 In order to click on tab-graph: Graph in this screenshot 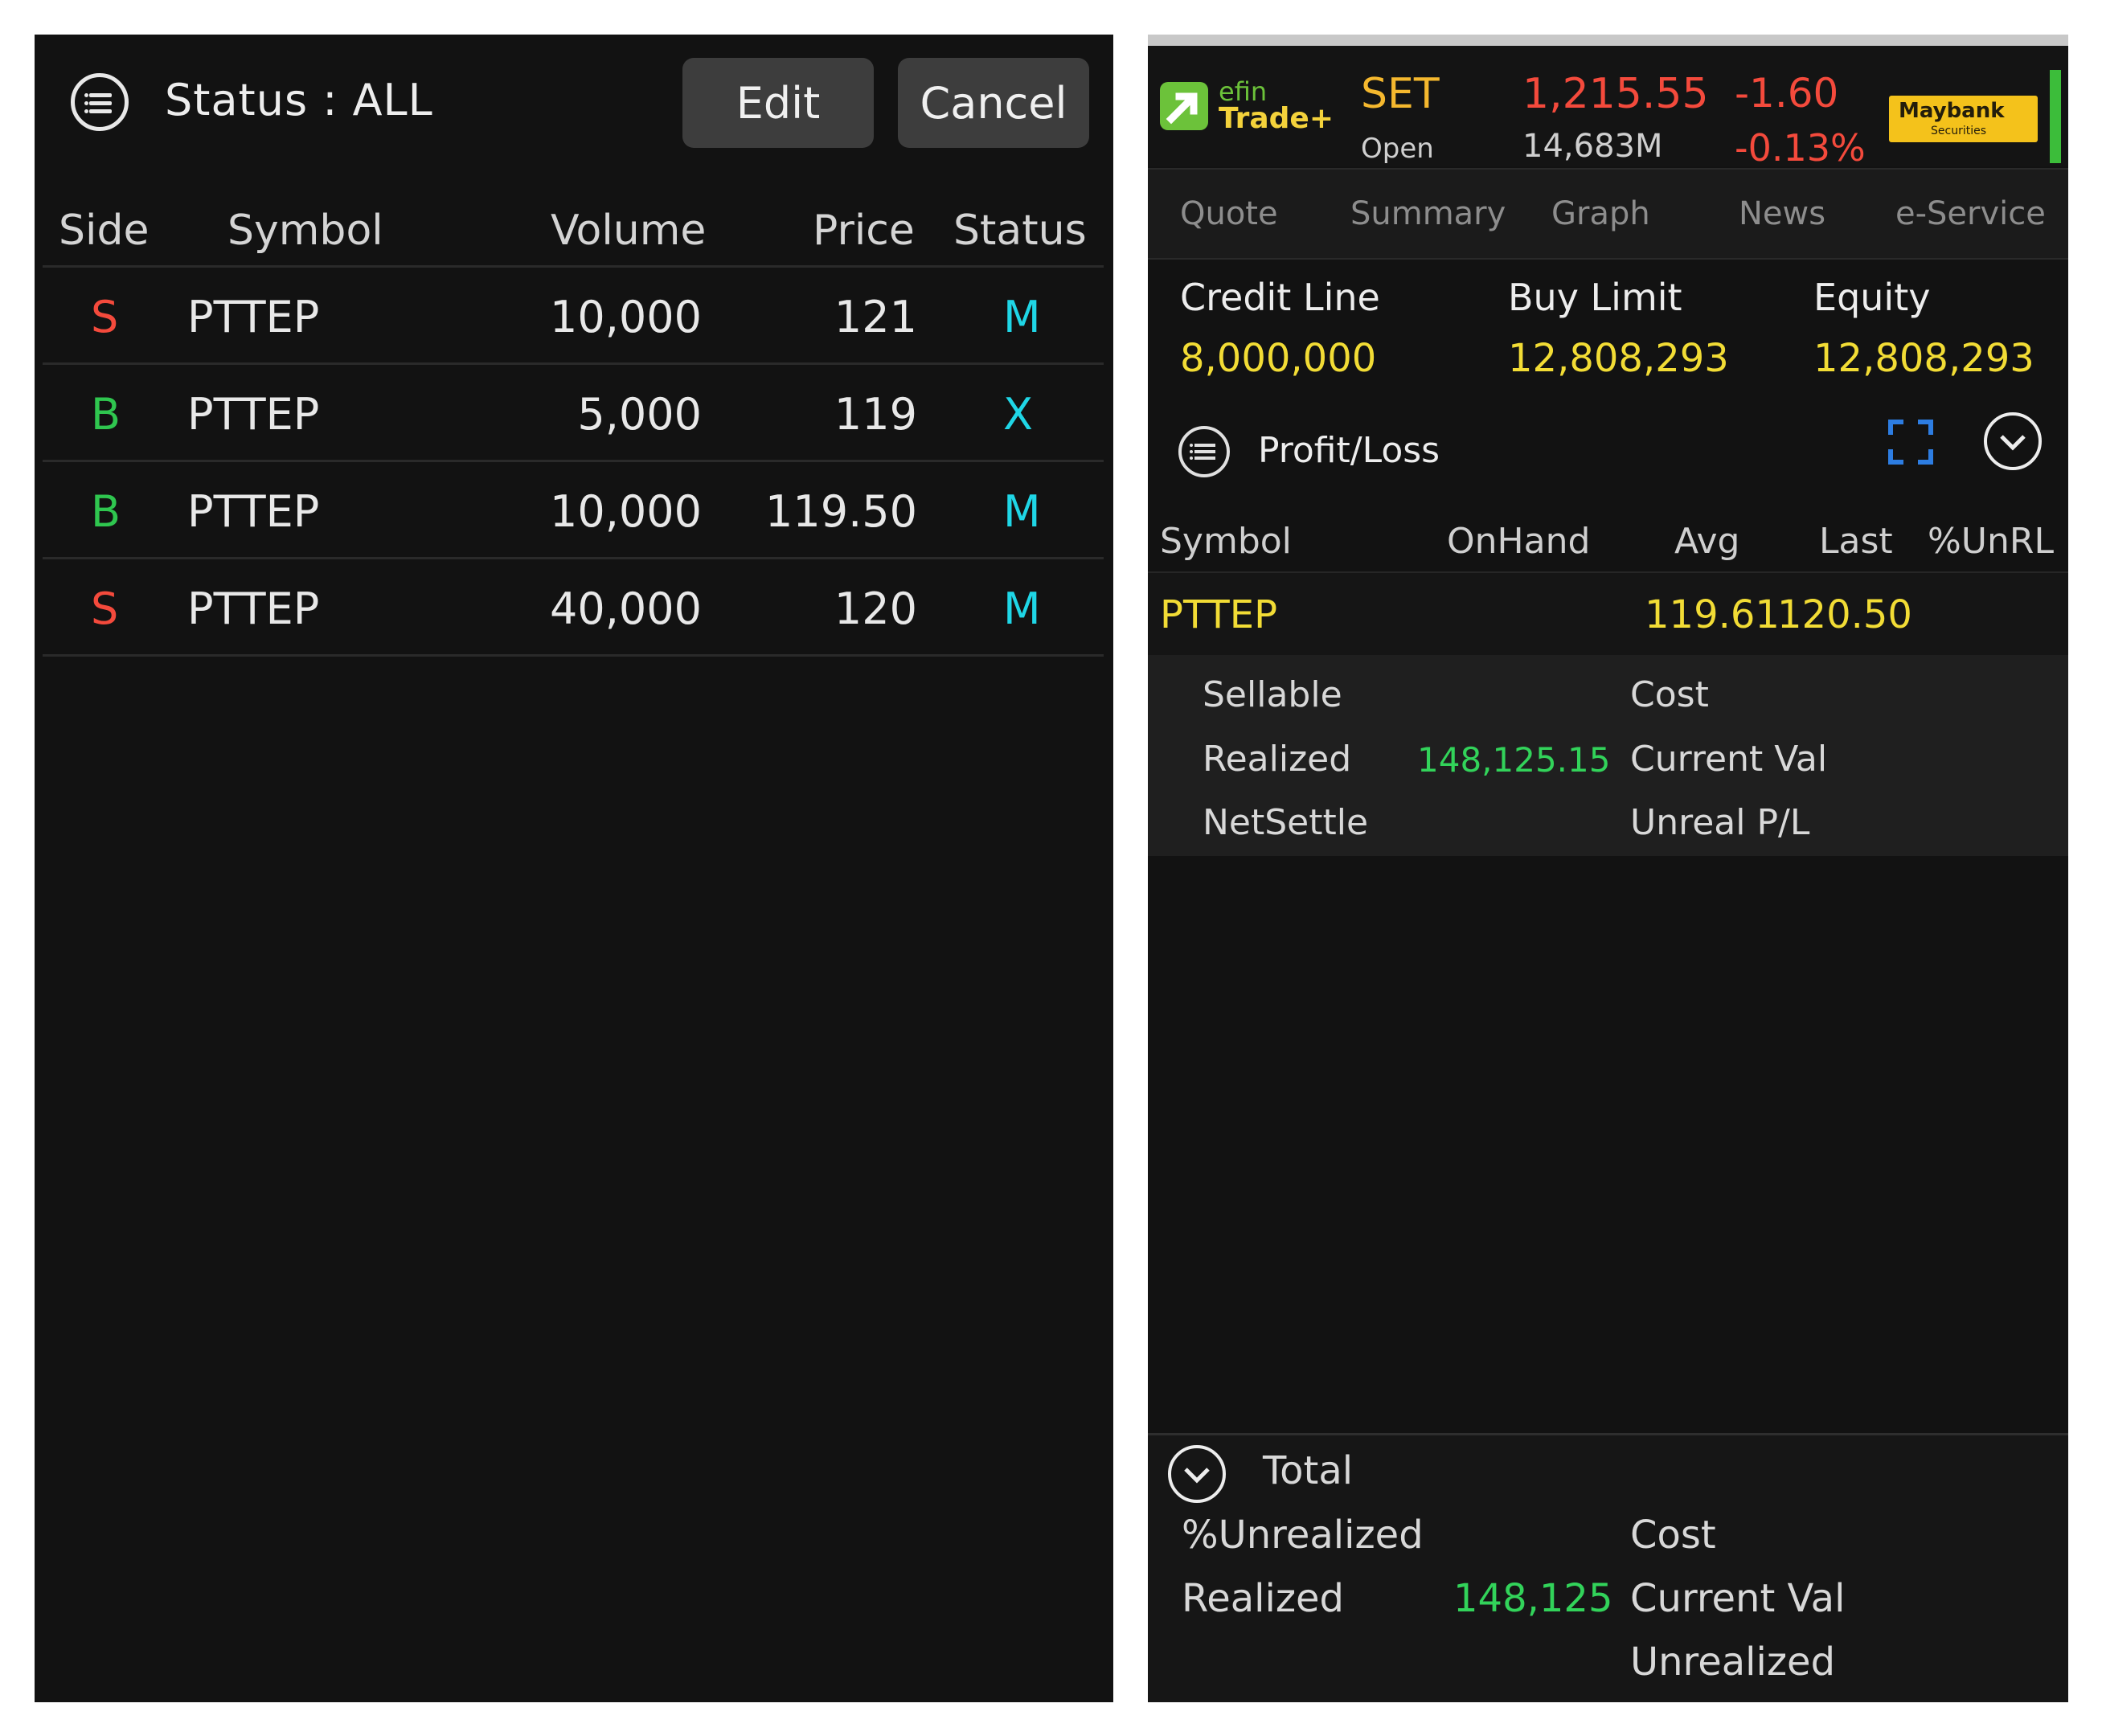, I will do `click(1601, 213)`.